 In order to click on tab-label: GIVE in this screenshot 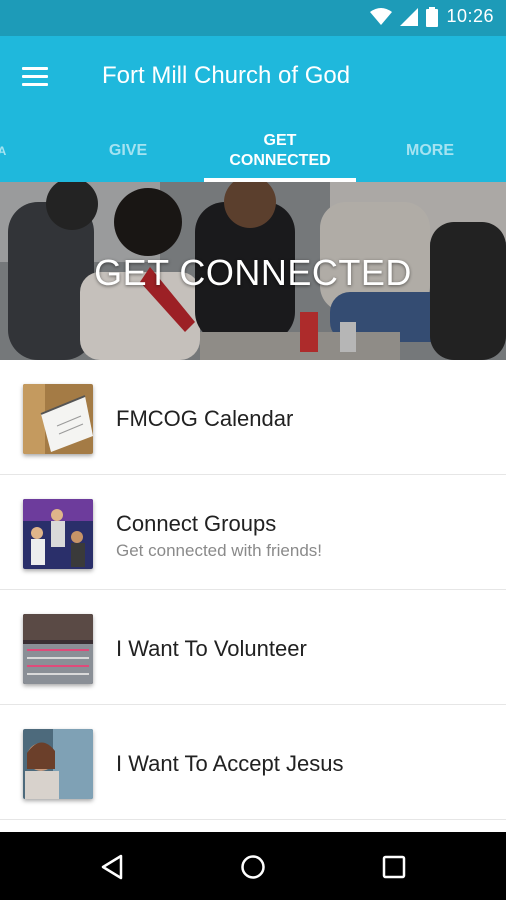, I will do `click(128, 150)`.